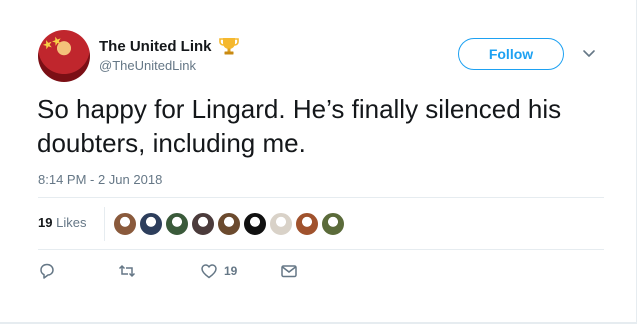 Image resolution: width=639 pixels, height=324 pixels. I want to click on avatar: ★★, so click(64, 56).